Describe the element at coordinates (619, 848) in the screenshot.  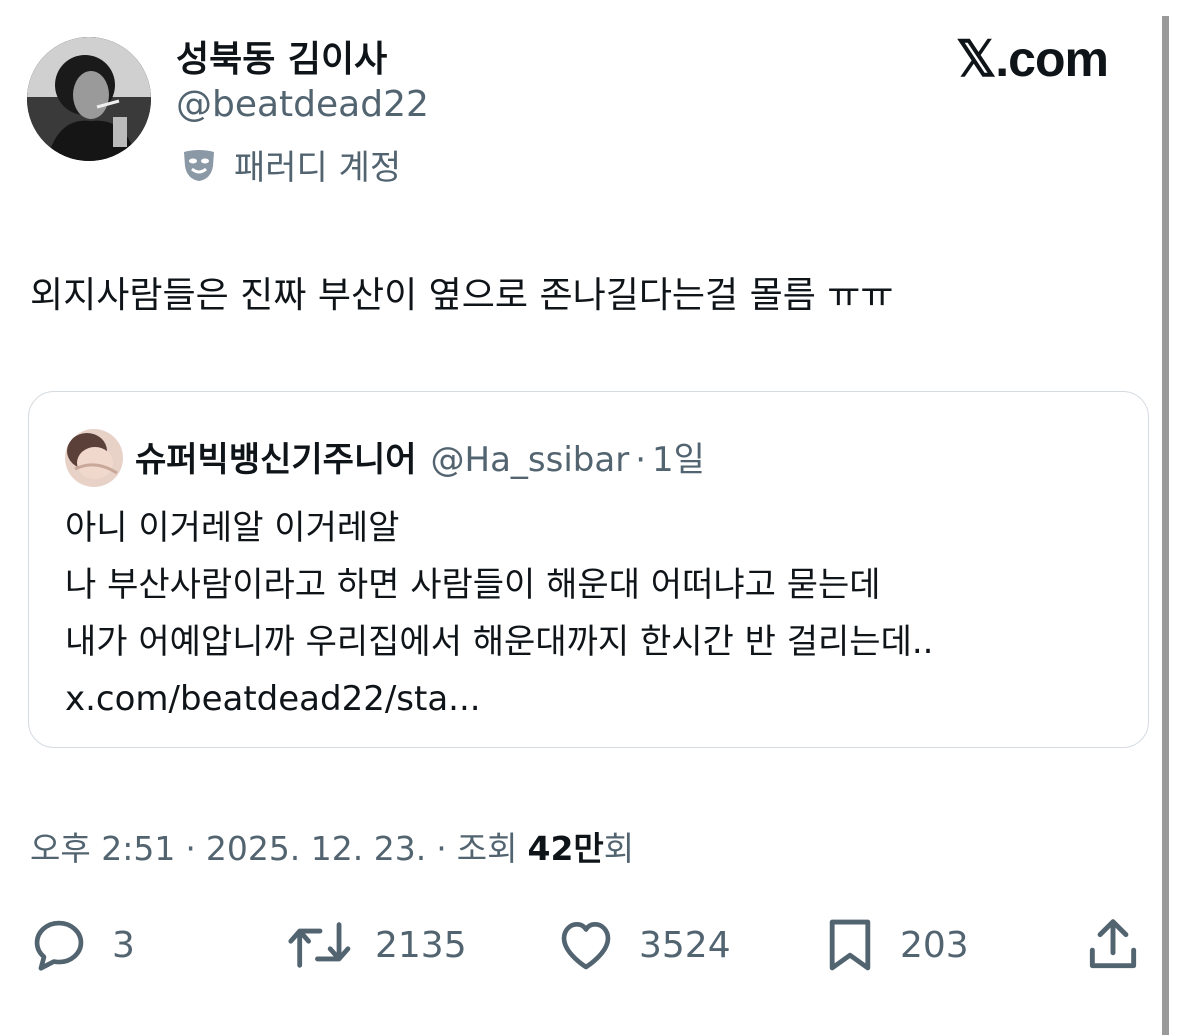
I see `views-suffix: 회` at that location.